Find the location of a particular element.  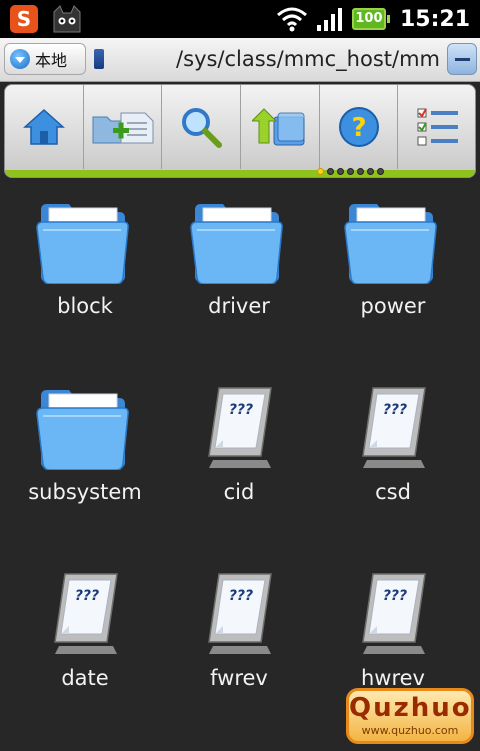

status-icons: 100 15:21 is located at coordinates (373, 19).